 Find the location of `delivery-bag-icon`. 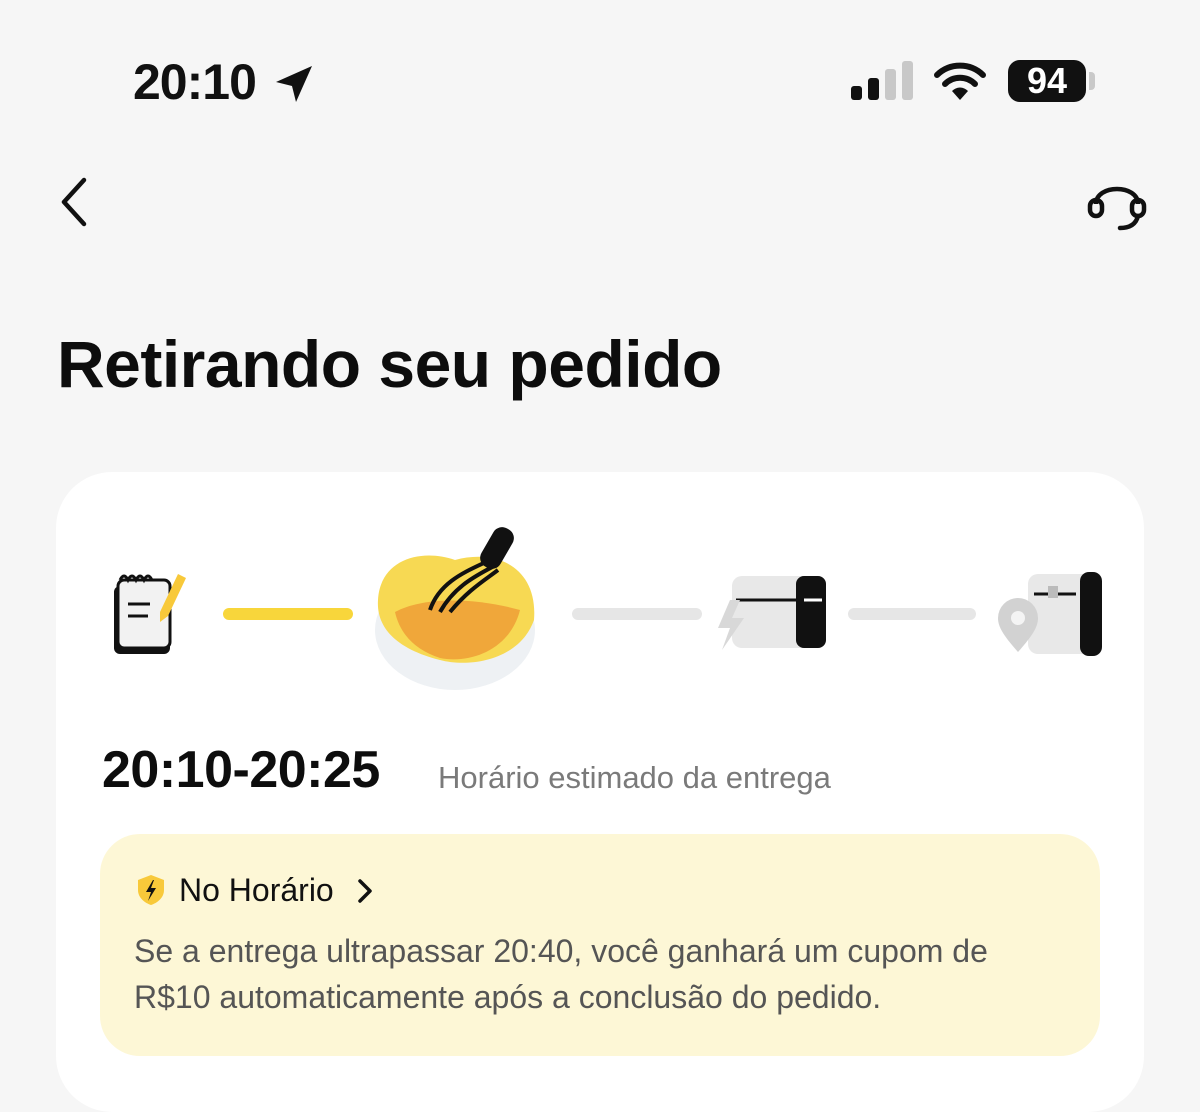

delivery-bag-icon is located at coordinates (772, 613).